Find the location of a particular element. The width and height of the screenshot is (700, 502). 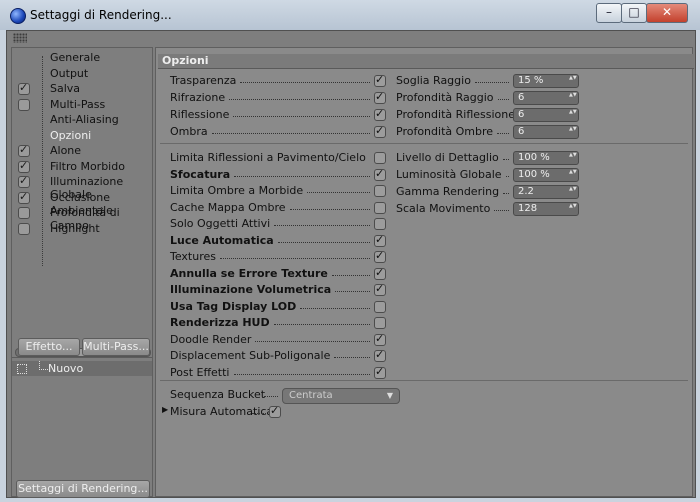

option-row: Limita Ombre a Morbide is located at coordinates (279, 191).